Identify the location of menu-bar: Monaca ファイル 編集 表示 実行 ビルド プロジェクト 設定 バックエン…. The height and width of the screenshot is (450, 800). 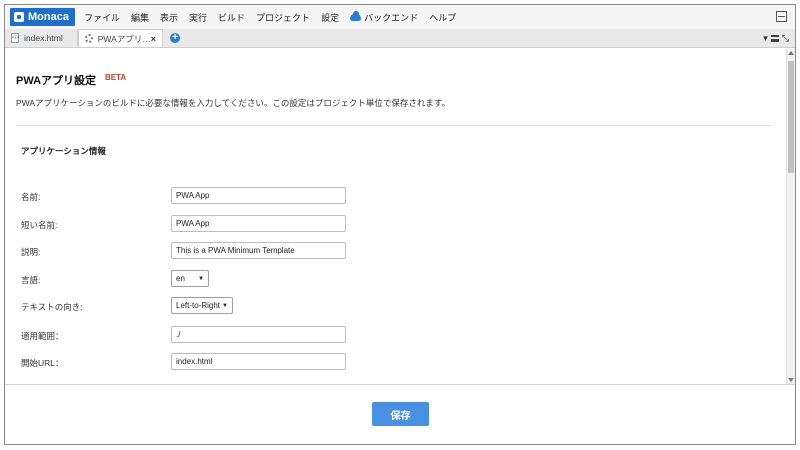
(400, 17).